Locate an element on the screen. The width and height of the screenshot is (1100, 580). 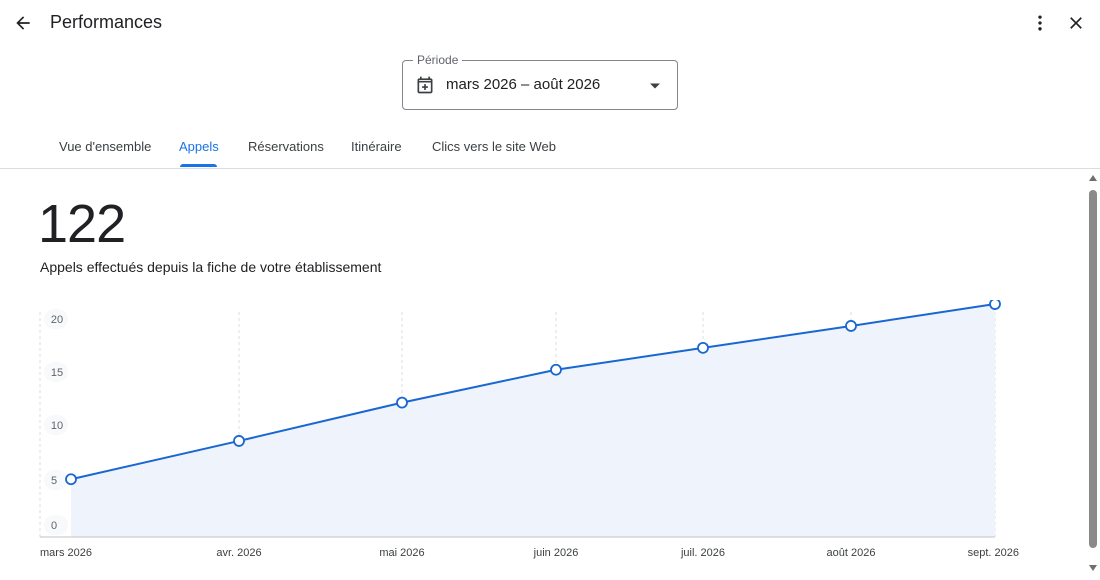
tab-overview: Vue d'ensemble is located at coordinates (105, 146).